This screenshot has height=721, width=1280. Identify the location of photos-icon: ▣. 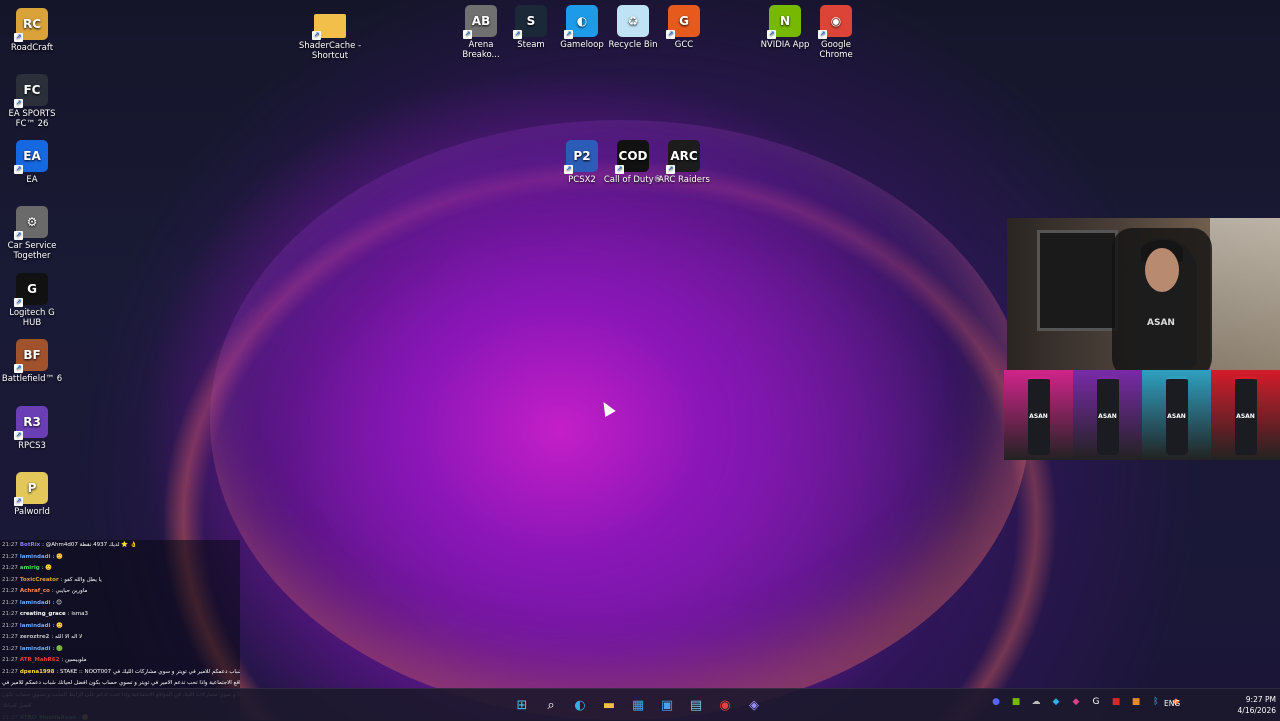
(667, 705).